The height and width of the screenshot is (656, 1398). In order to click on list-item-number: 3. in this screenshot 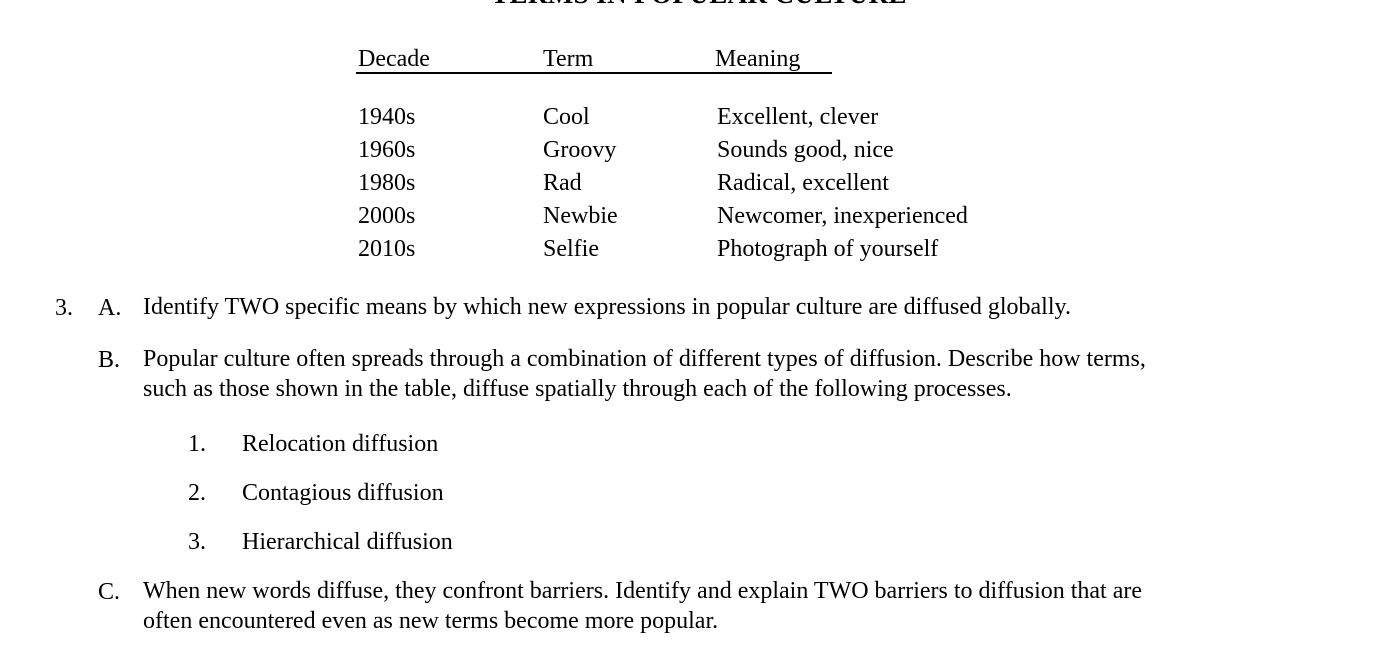, I will do `click(197, 542)`.